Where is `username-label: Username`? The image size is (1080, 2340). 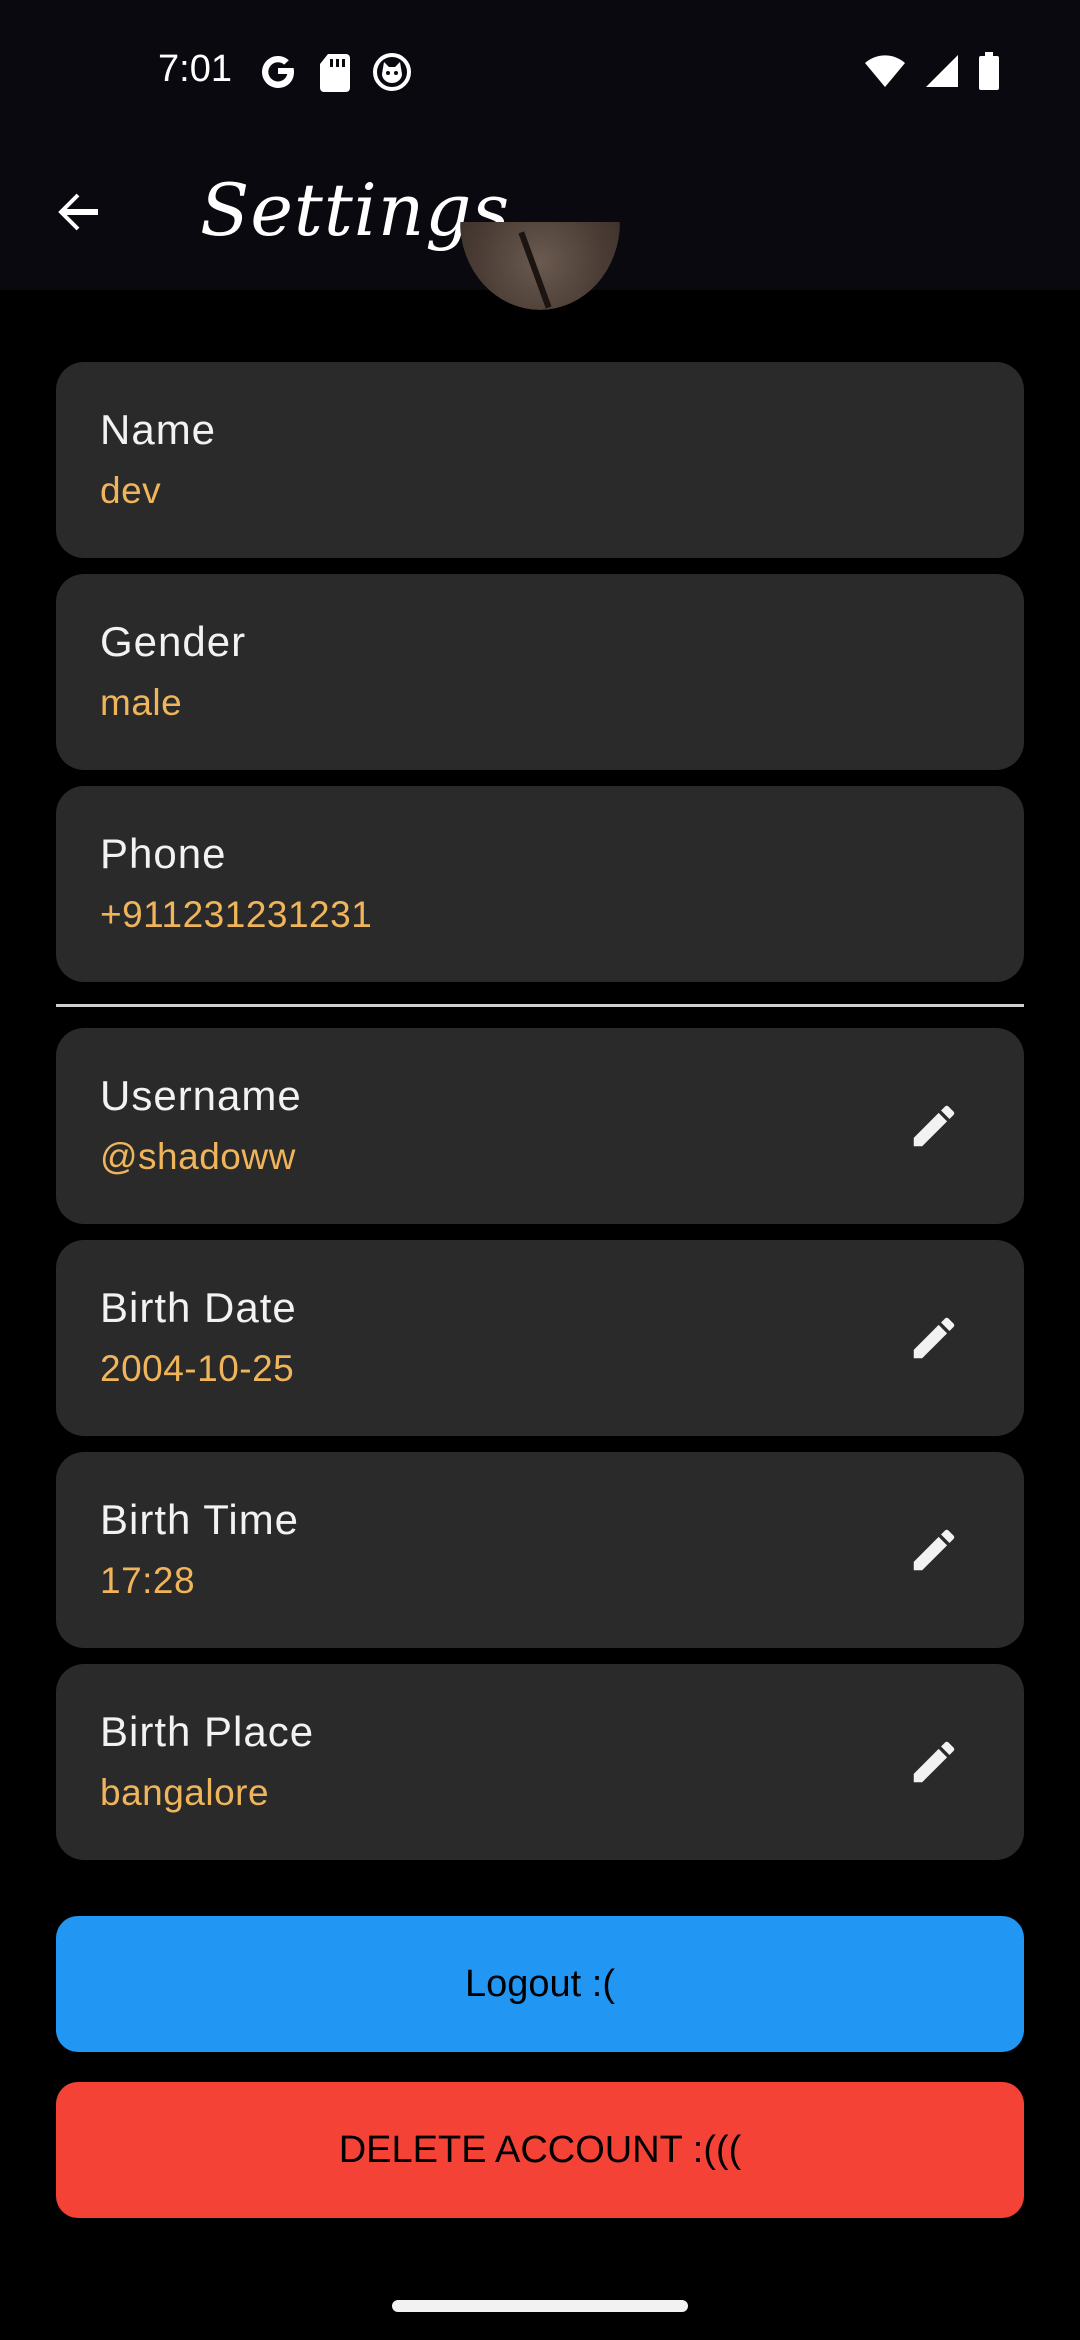 username-label: Username is located at coordinates (201, 1095).